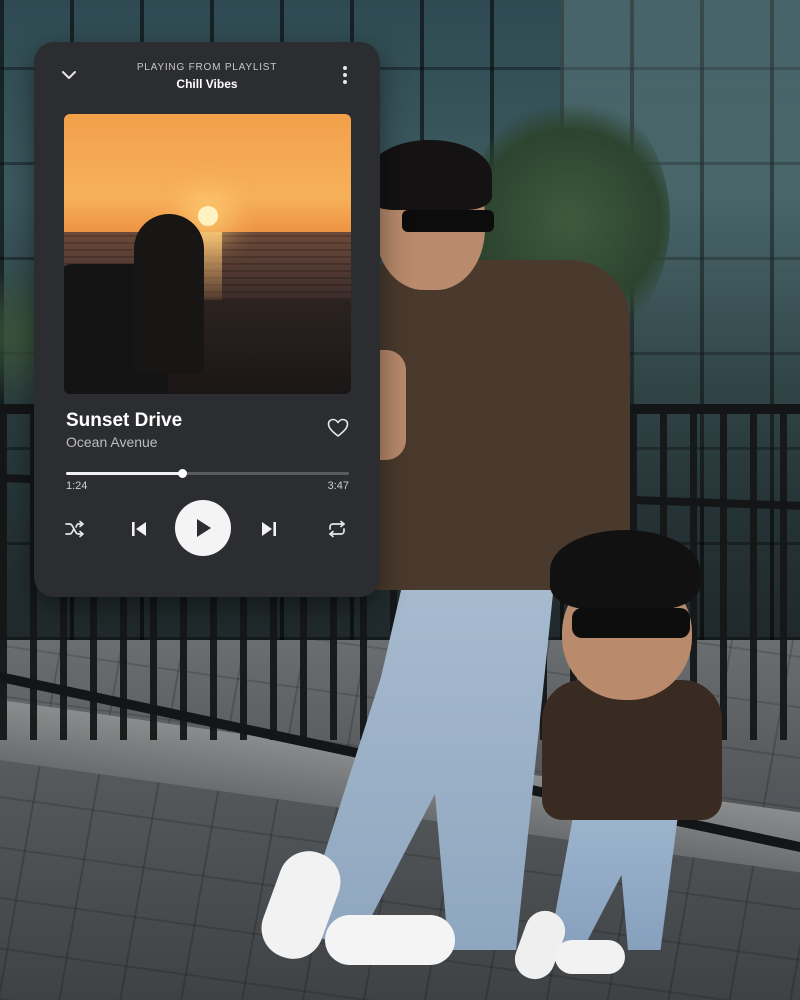 Image resolution: width=800 pixels, height=1000 pixels. Describe the element at coordinates (169, 294) in the screenshot. I see `artwork-person` at that location.